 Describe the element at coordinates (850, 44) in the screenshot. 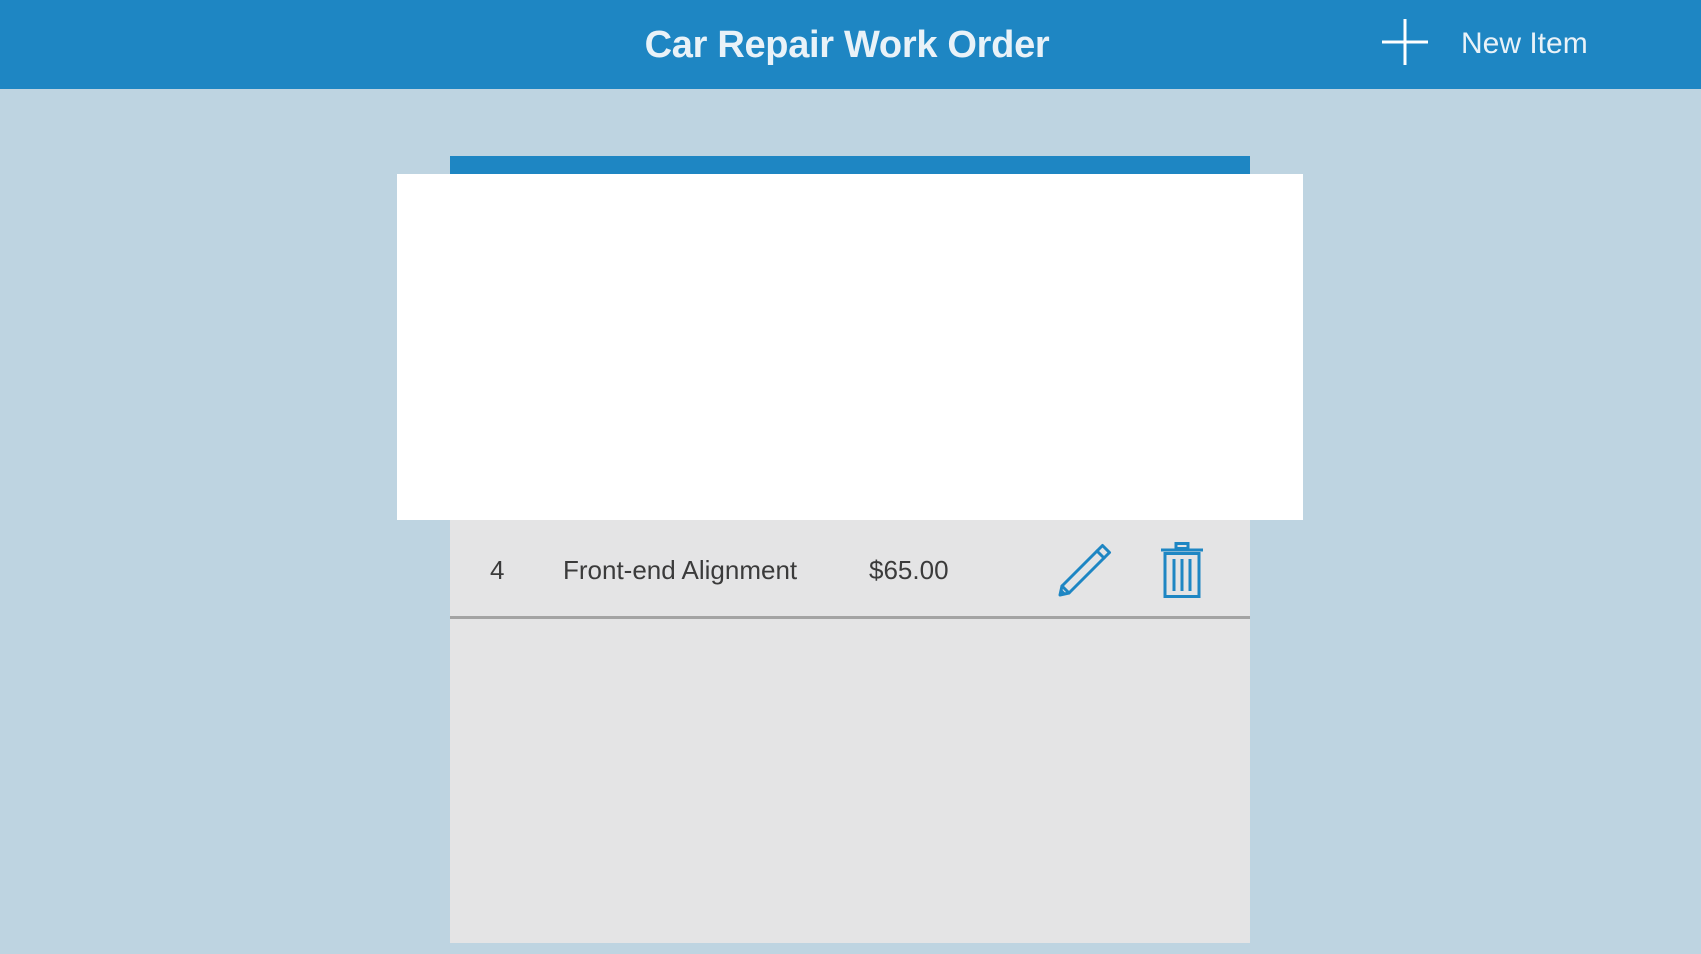

I see `app-header: Car Repair Work Order New Item` at that location.